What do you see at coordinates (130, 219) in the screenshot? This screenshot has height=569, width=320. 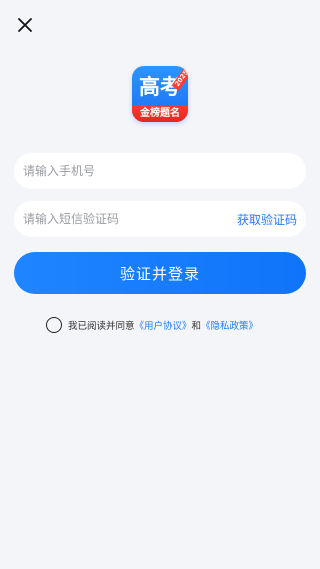 I see `sms-code-input` at bounding box center [130, 219].